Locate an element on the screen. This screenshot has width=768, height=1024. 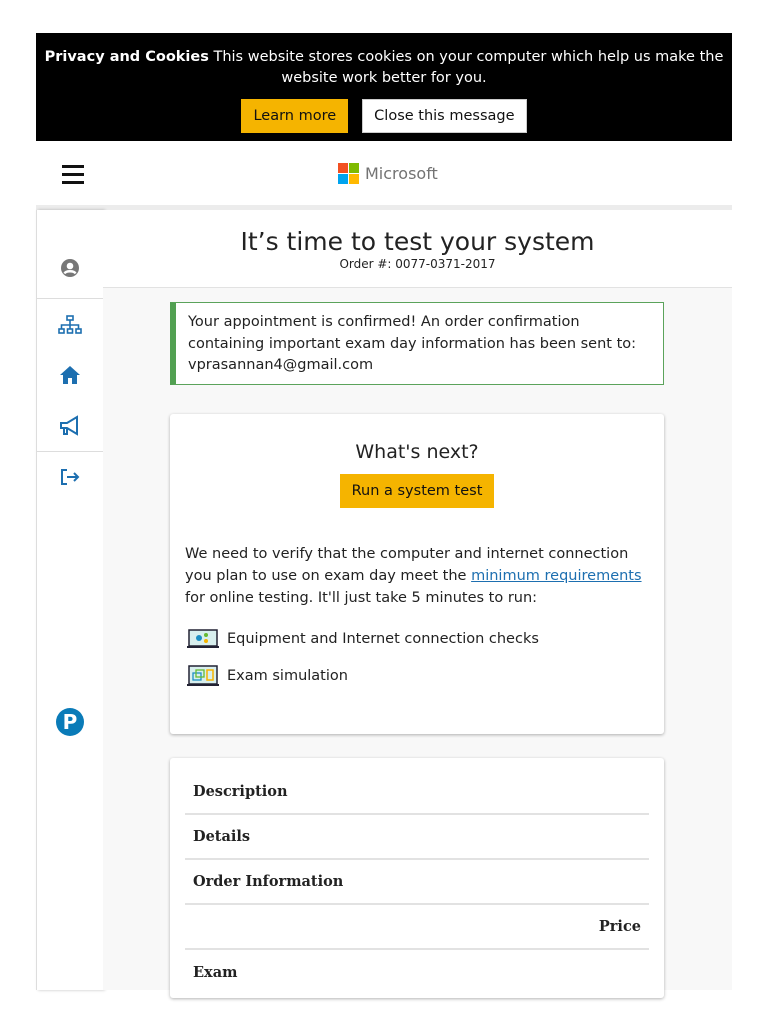
check-item: Equipment and Internet connection checks is located at coordinates (417, 639).